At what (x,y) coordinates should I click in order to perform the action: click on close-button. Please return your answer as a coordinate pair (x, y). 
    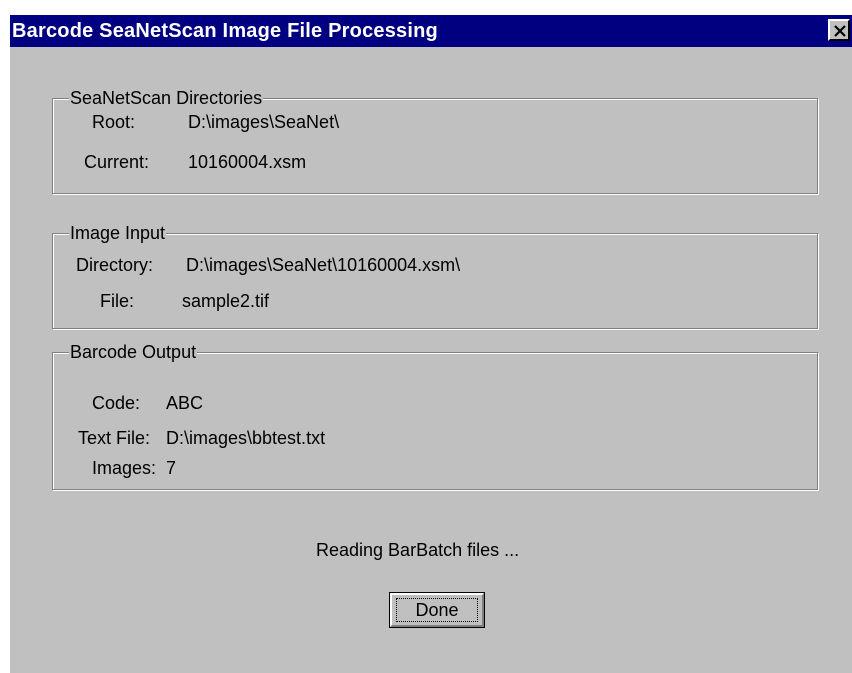
    Looking at the image, I should click on (839, 30).